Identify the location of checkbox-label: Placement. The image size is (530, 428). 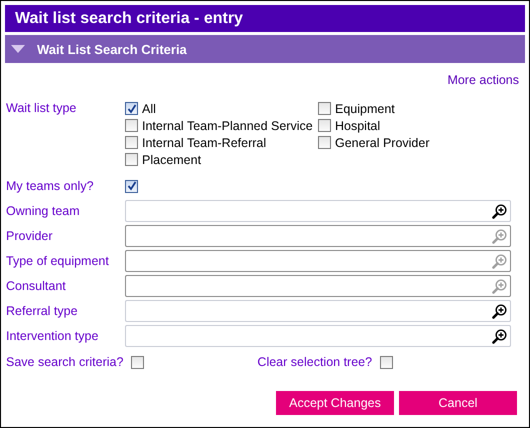
(172, 159).